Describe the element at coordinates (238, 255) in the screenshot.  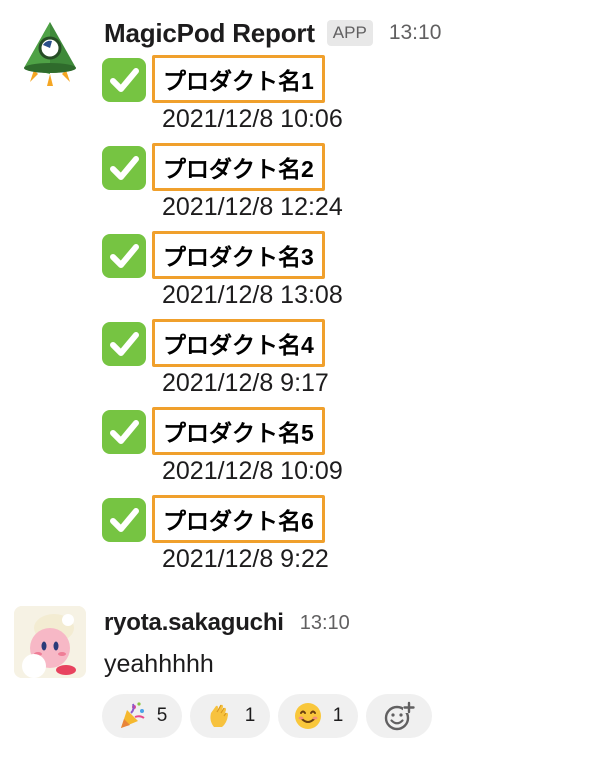
I see `product-name: プロダクト名3` at that location.